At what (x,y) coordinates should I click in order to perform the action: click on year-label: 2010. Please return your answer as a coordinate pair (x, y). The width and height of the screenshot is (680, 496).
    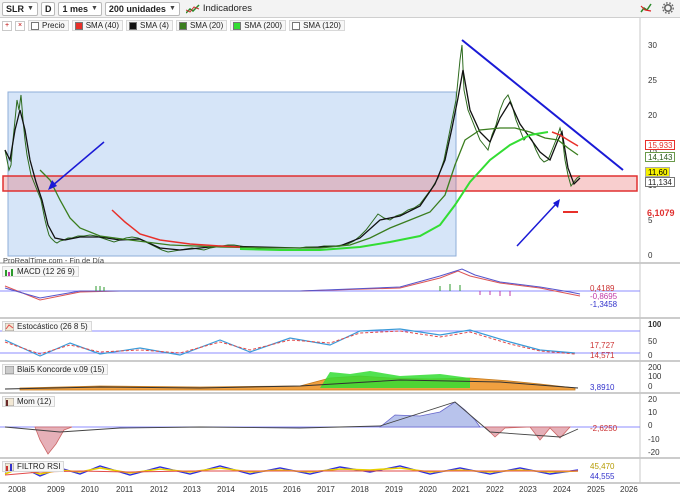
    Looking at the image, I should click on (90, 489).